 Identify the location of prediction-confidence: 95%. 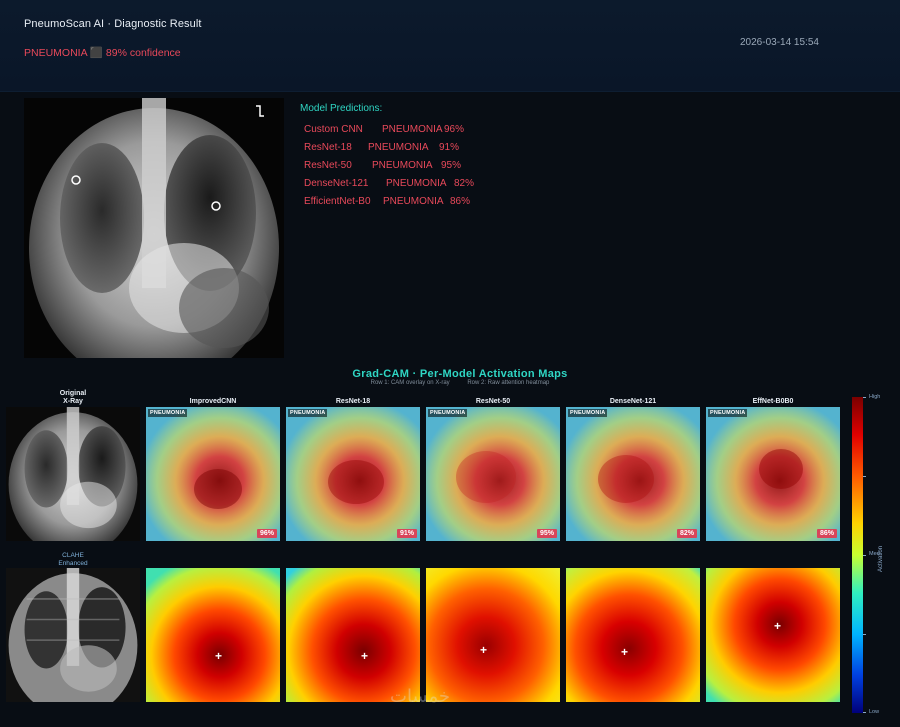
(451, 165).